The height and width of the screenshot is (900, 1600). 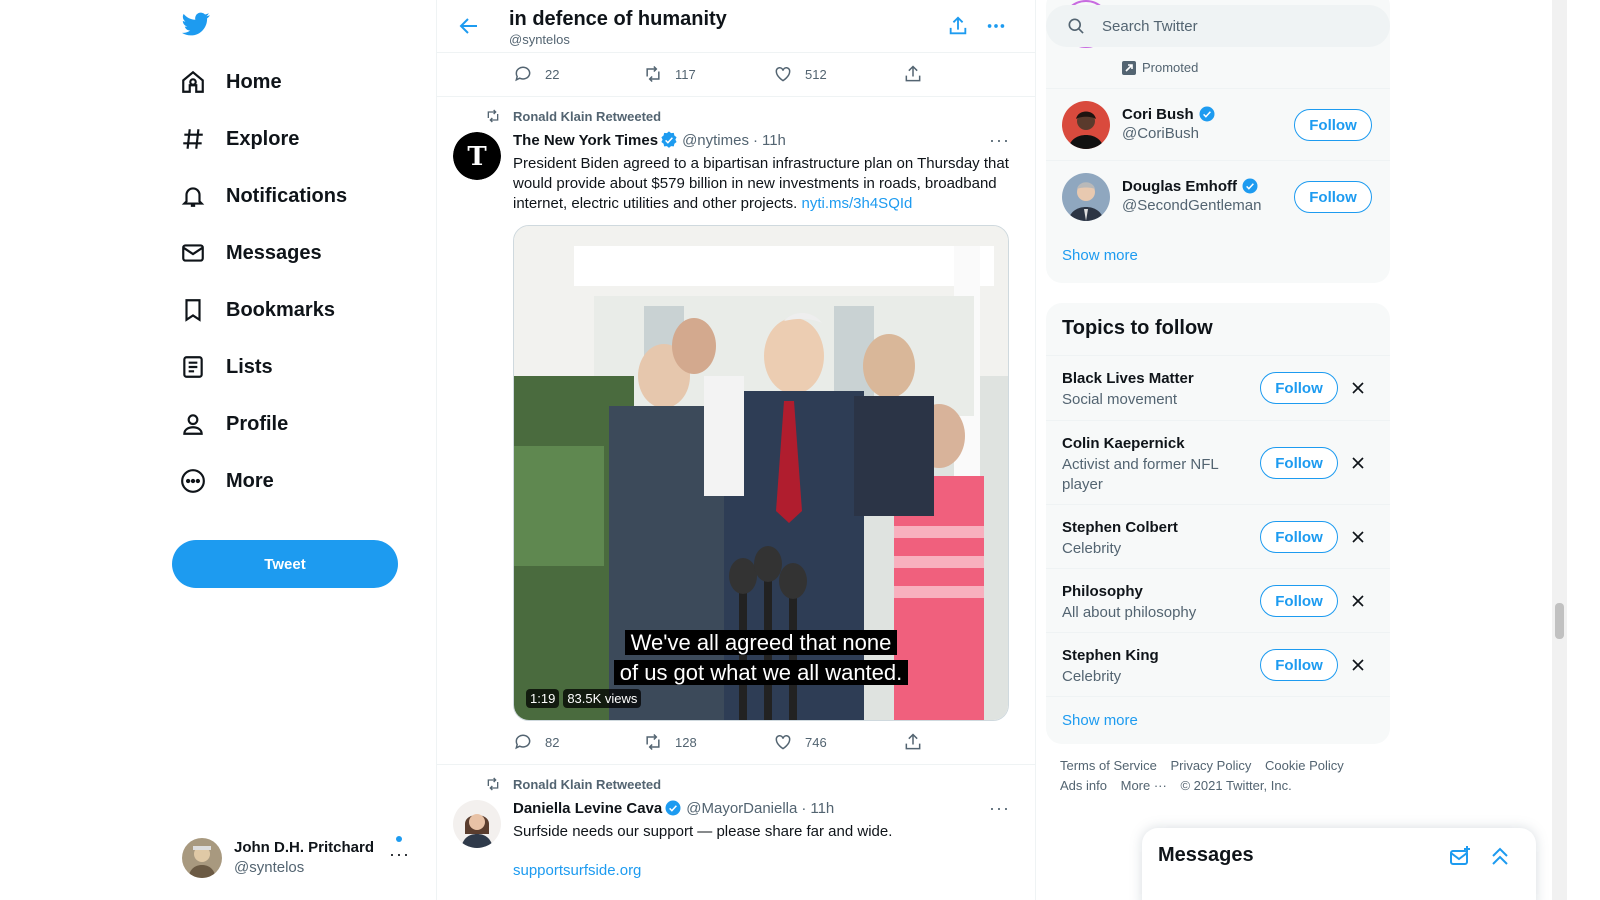 What do you see at coordinates (539, 39) in the screenshot?
I see `page-handle: @syntelos` at bounding box center [539, 39].